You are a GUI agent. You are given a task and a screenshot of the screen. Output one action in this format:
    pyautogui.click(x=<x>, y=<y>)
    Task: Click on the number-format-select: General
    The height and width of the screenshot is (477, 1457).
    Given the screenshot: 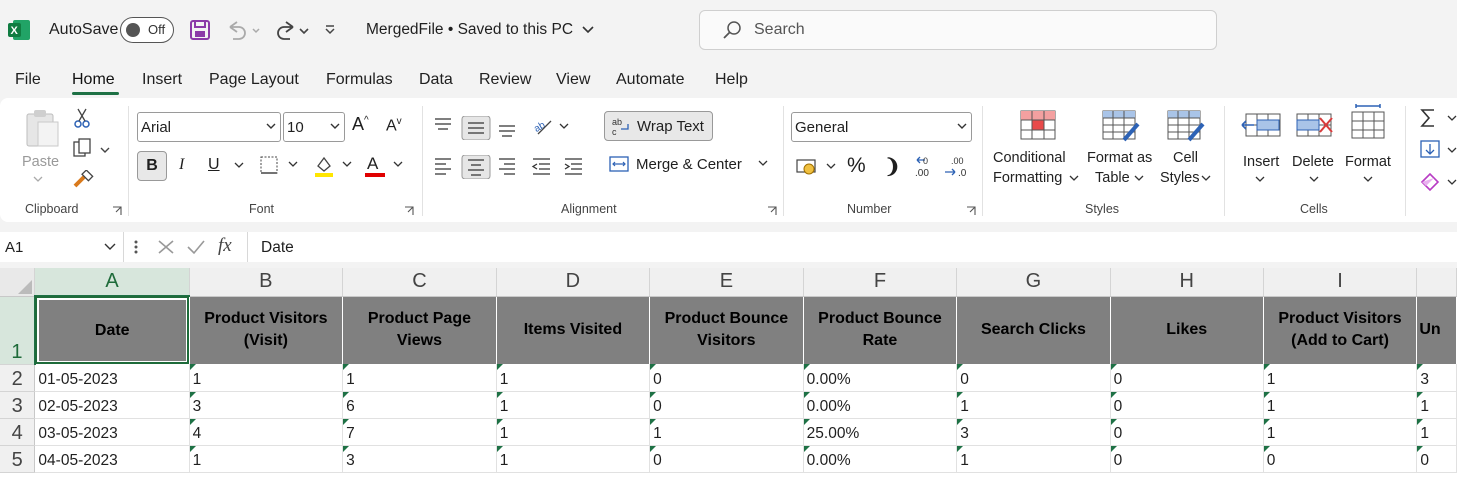 What is the action you would take?
    pyautogui.click(x=881, y=127)
    